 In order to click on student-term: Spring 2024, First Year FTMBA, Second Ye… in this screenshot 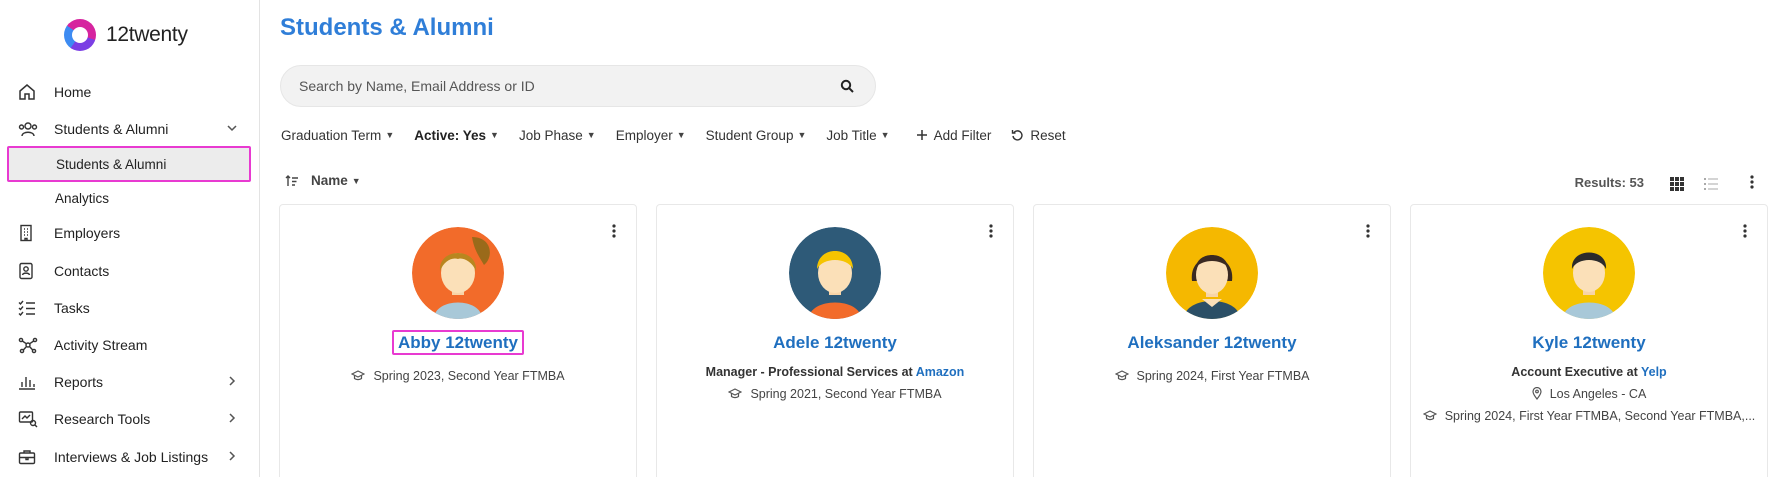, I will do `click(1600, 416)`.